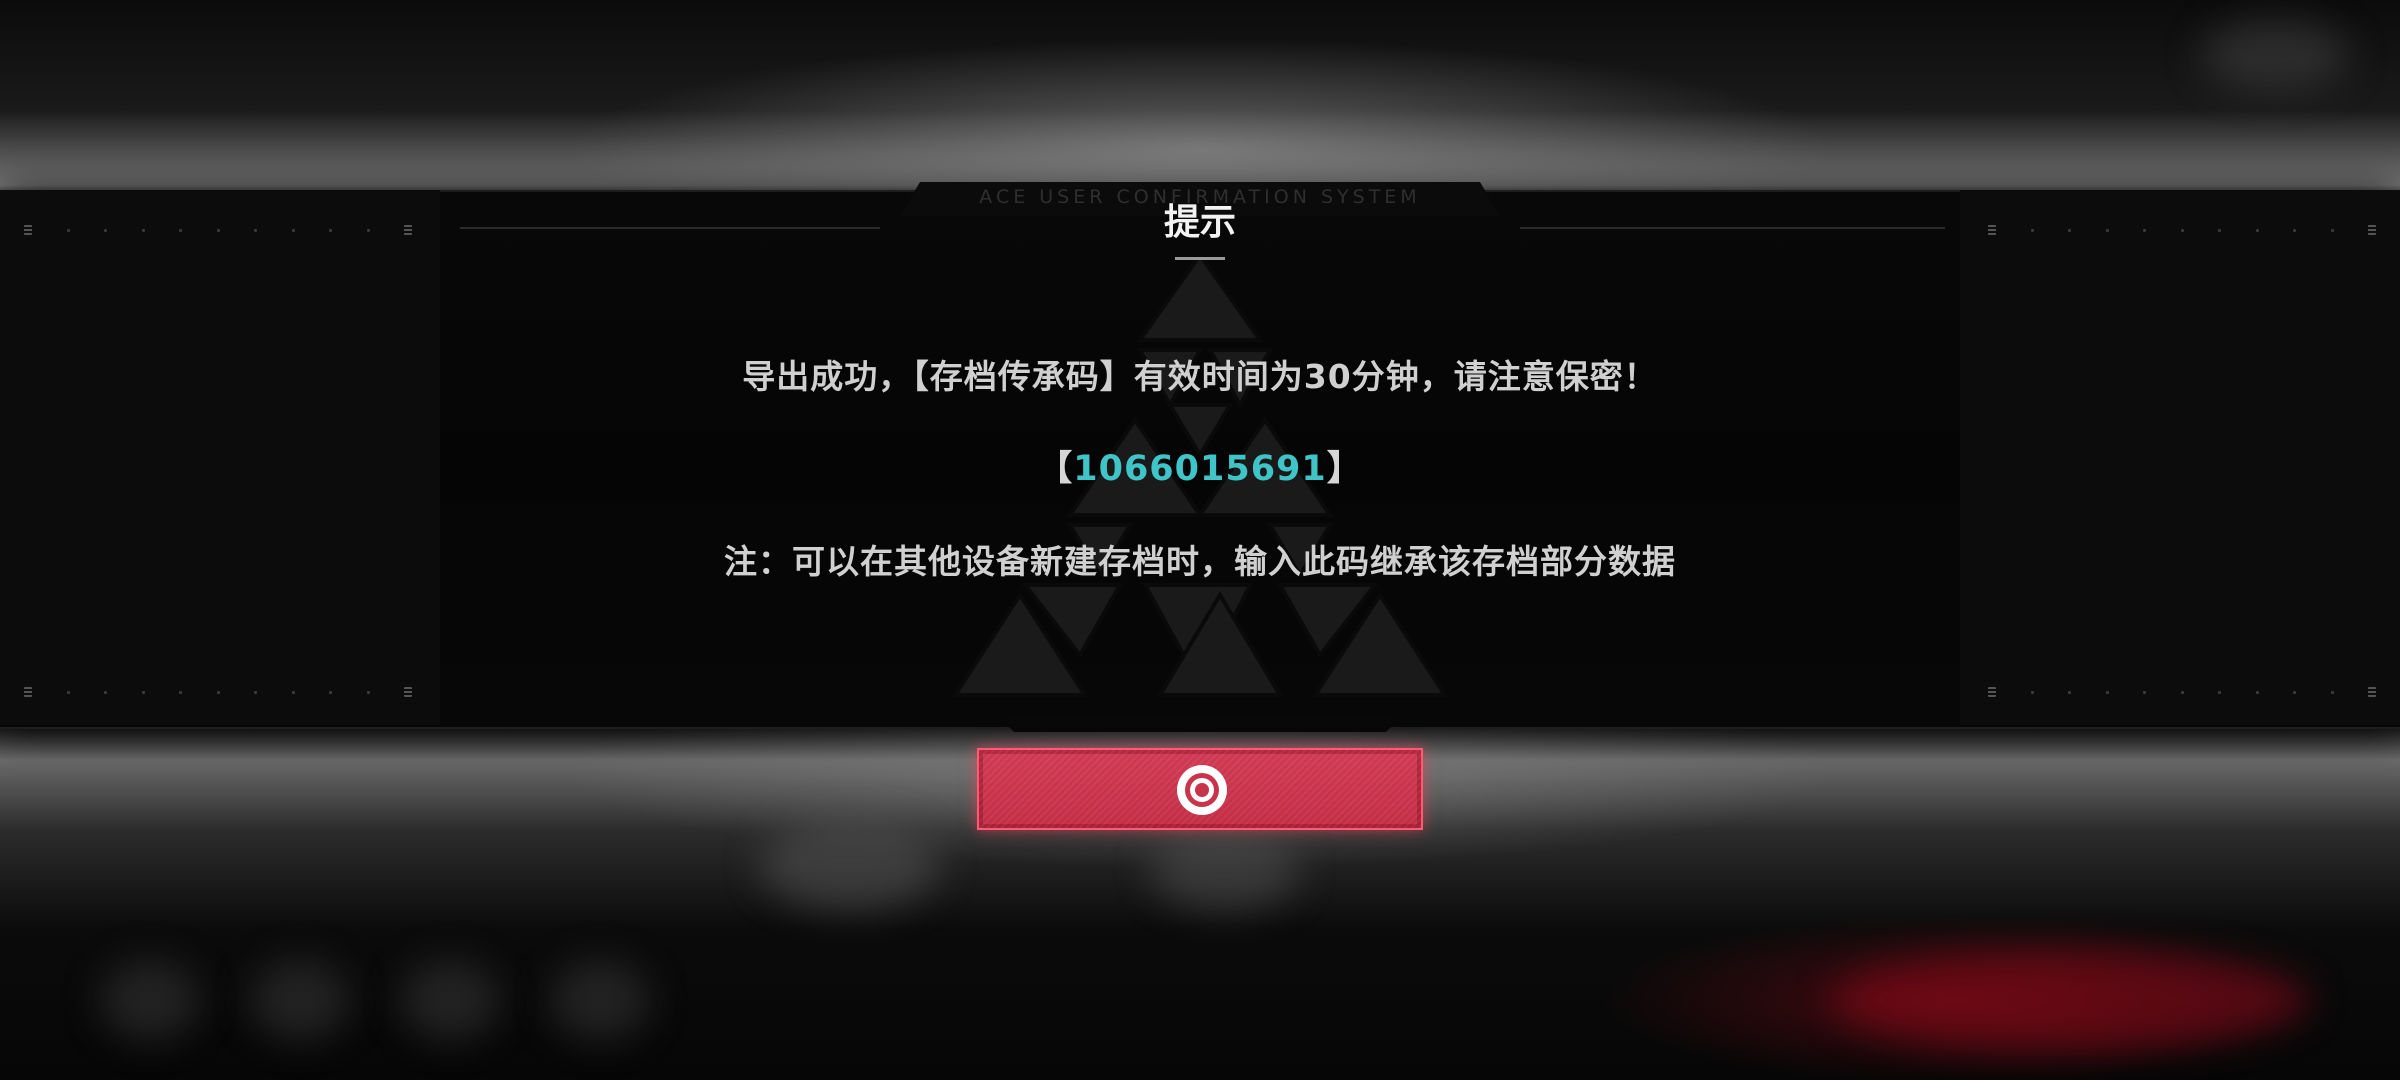 Image resolution: width=2400 pixels, height=1080 pixels. I want to click on code-close-bracket: 】, so click(1344, 469).